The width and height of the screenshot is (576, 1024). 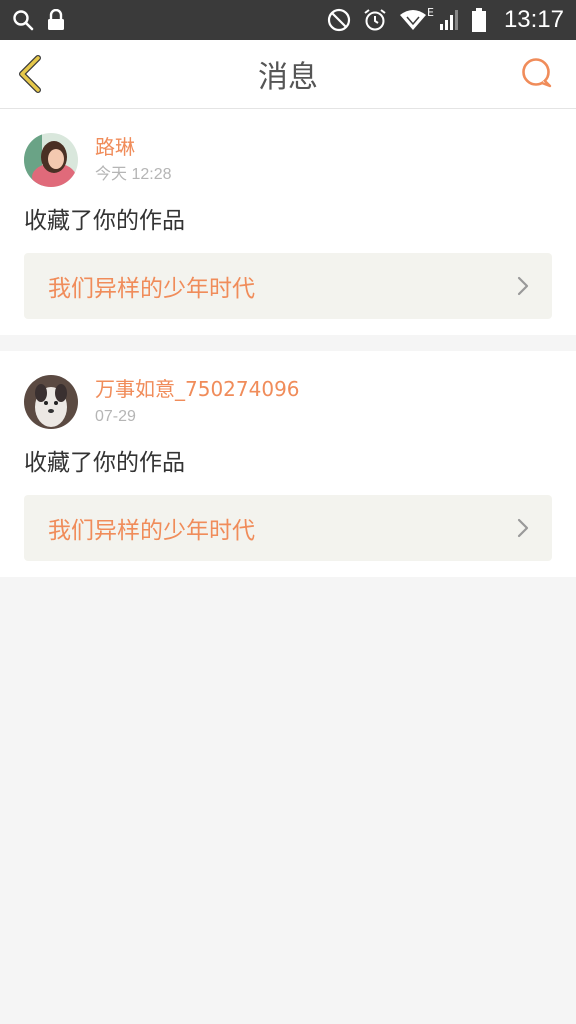 I want to click on chevron-left-icon, so click(x=30, y=74).